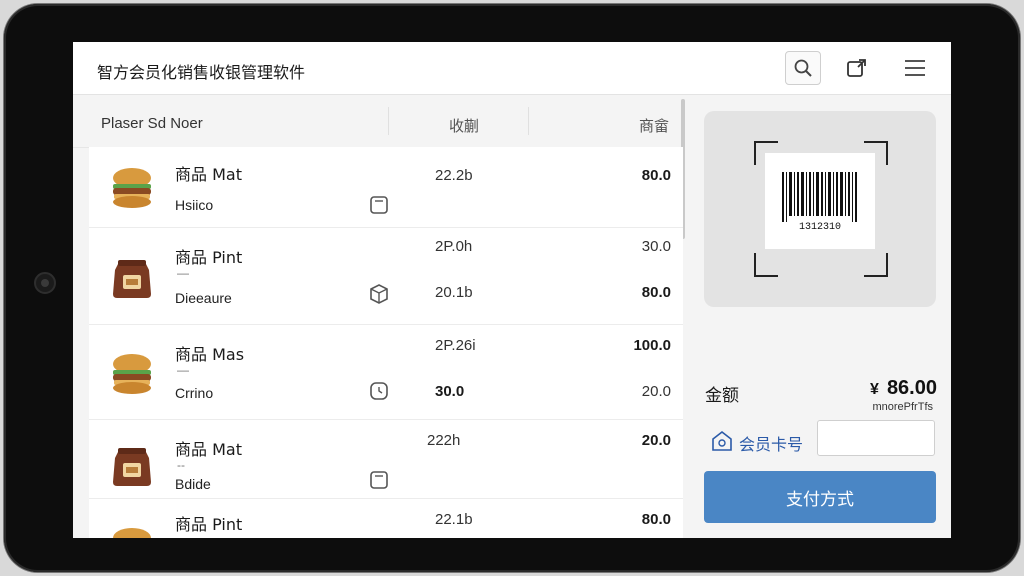  What do you see at coordinates (193, 484) in the screenshot?
I see `product-subtitle: Bdide` at bounding box center [193, 484].